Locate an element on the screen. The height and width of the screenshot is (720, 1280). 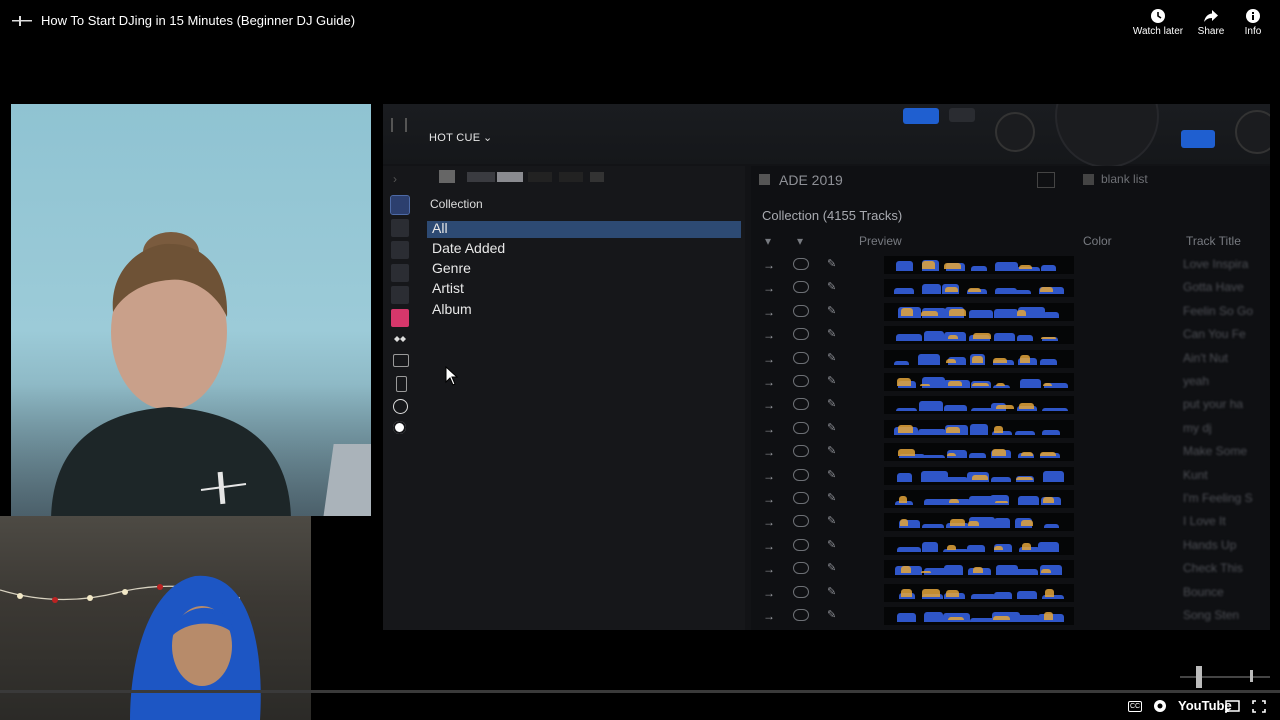
mix-icon is located at coordinates (400, 273).